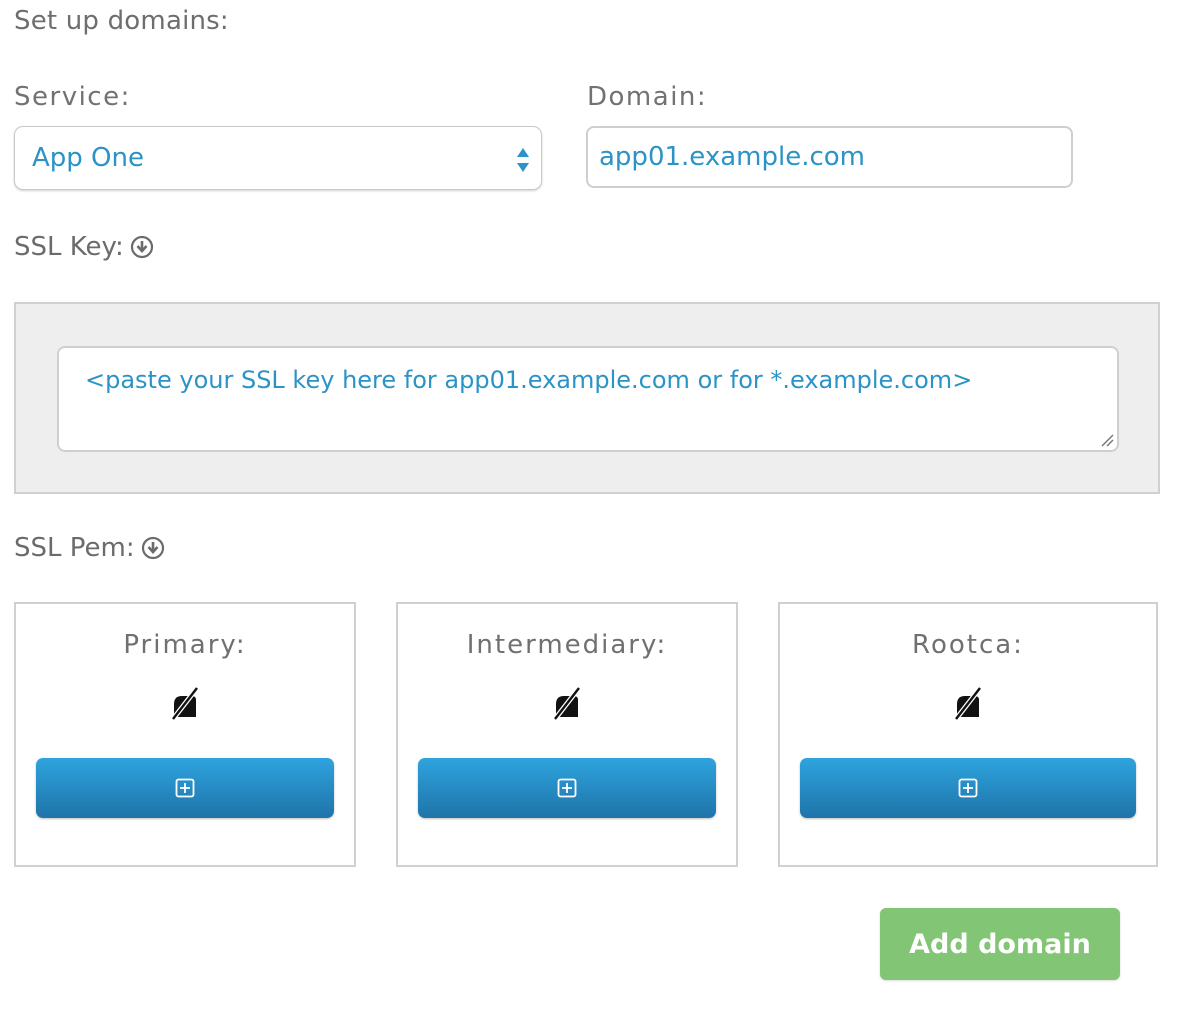  What do you see at coordinates (72, 97) in the screenshot?
I see `service-label: Service:` at bounding box center [72, 97].